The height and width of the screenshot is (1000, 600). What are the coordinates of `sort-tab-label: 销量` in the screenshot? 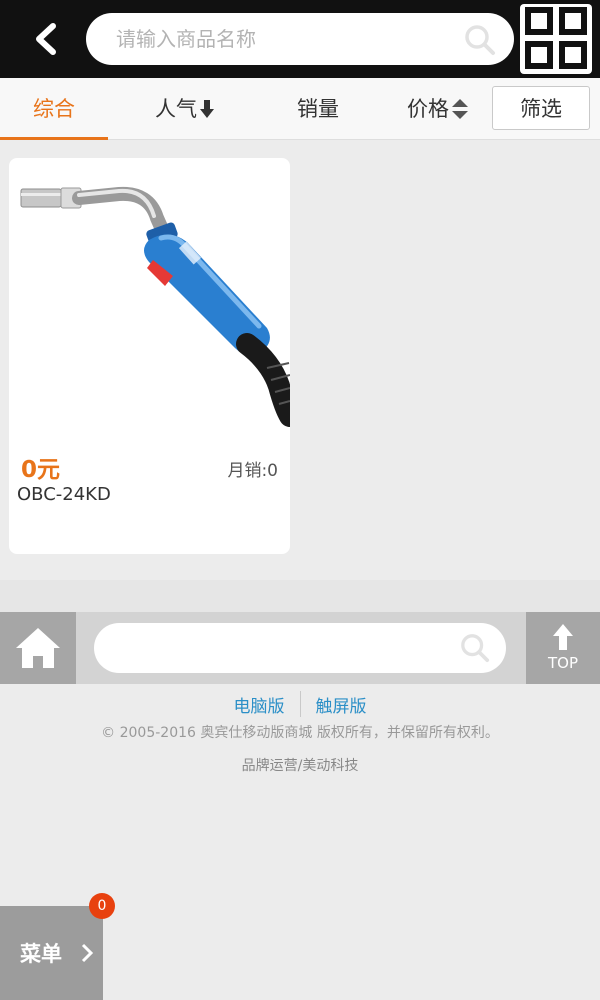 It's located at (318, 109).